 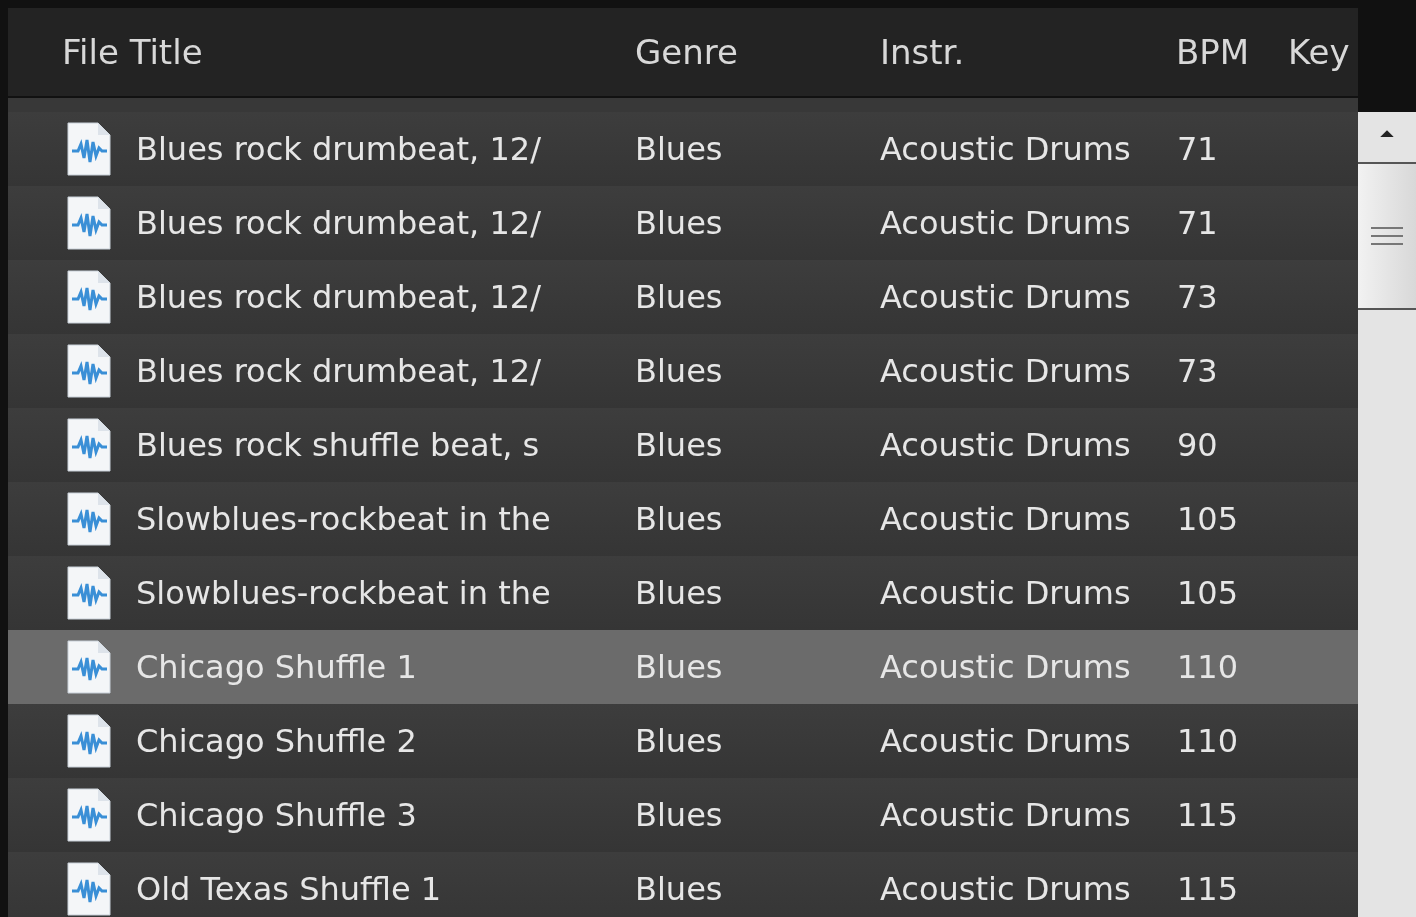 What do you see at coordinates (922, 51) in the screenshot?
I see `column-header: Instr.` at bounding box center [922, 51].